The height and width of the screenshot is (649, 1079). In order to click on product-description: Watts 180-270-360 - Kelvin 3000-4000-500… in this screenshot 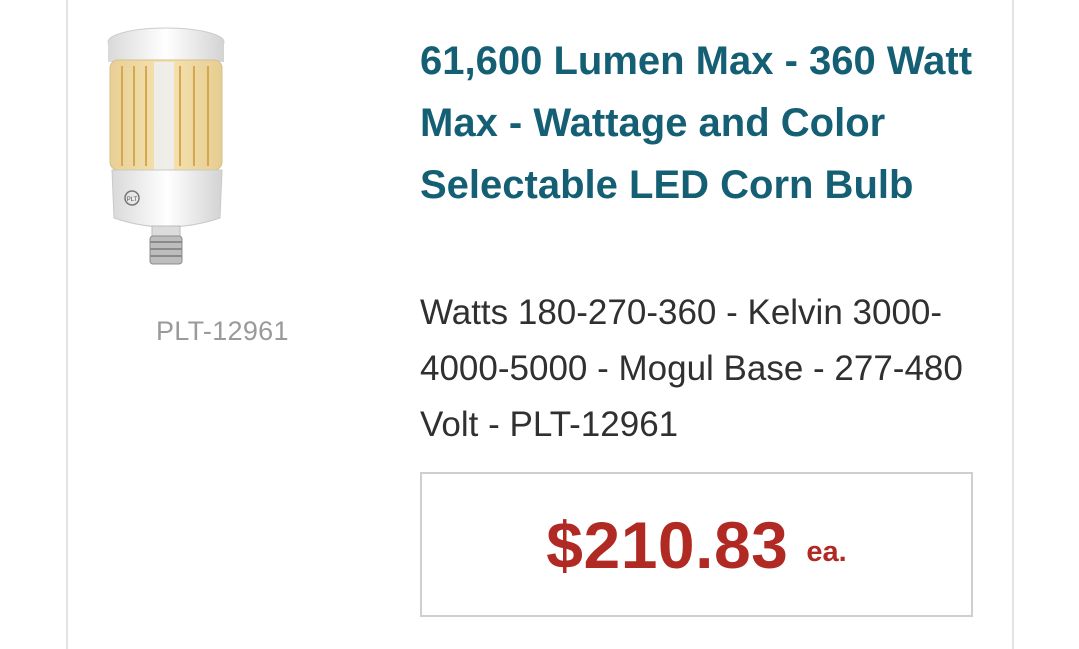, I will do `click(691, 368)`.